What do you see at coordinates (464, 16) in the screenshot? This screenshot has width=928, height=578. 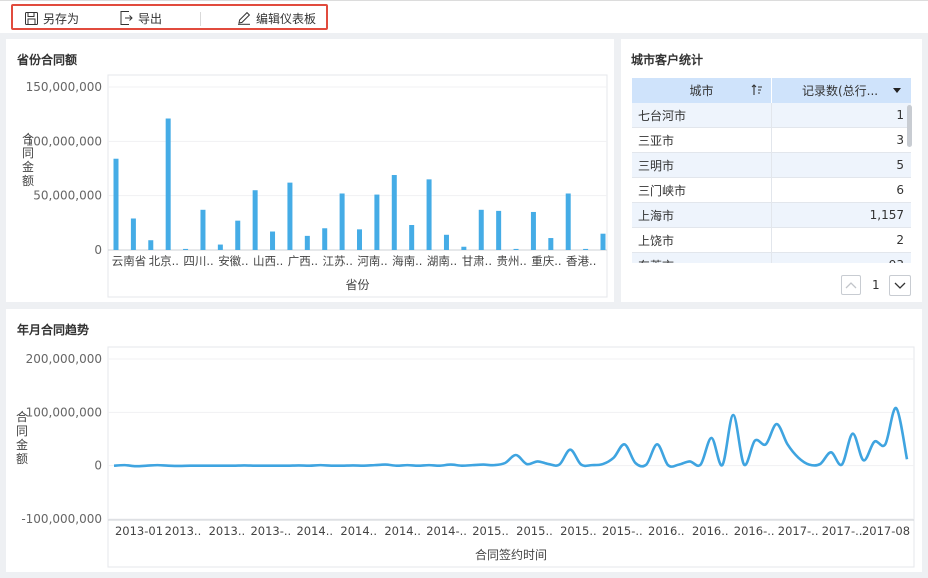 I see `toolbar: 另存为 导出 编辑仪表板` at bounding box center [464, 16].